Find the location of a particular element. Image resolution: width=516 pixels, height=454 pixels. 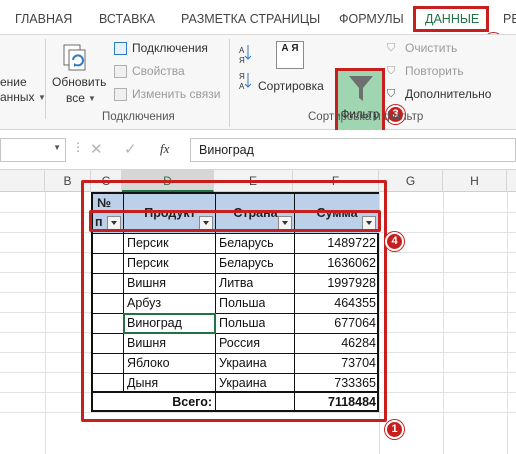

properties-button: Свойства is located at coordinates (169, 73).